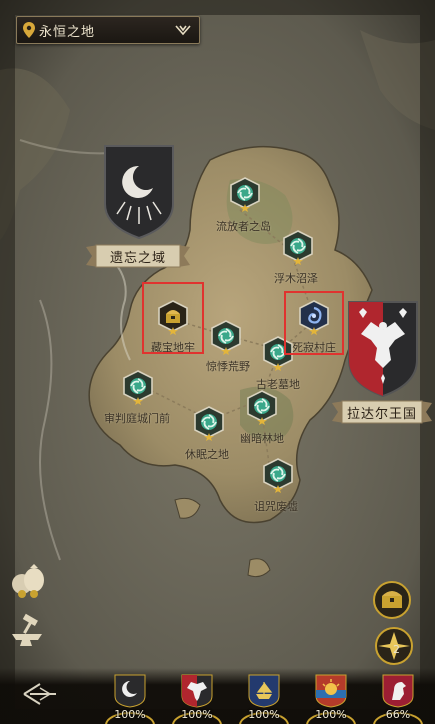 The height and width of the screenshot is (724, 435). Describe the element at coordinates (130, 691) in the screenshot. I see `crescent-crest-icon` at that location.